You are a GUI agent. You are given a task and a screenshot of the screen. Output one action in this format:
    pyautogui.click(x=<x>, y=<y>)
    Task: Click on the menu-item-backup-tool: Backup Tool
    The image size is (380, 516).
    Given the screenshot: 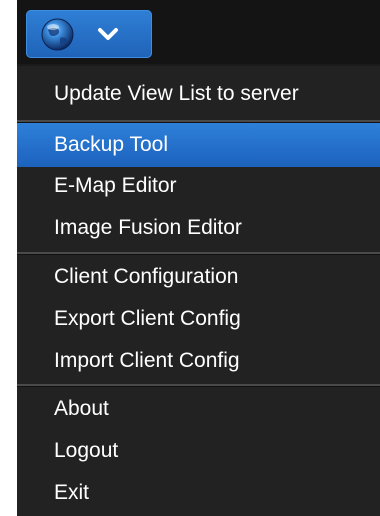 What is the action you would take?
    pyautogui.click(x=198, y=145)
    